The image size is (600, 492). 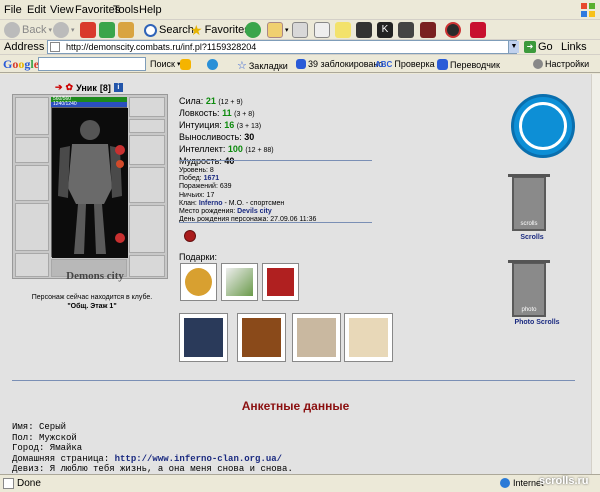 I want to click on rings-slot, so click(x=147, y=126).